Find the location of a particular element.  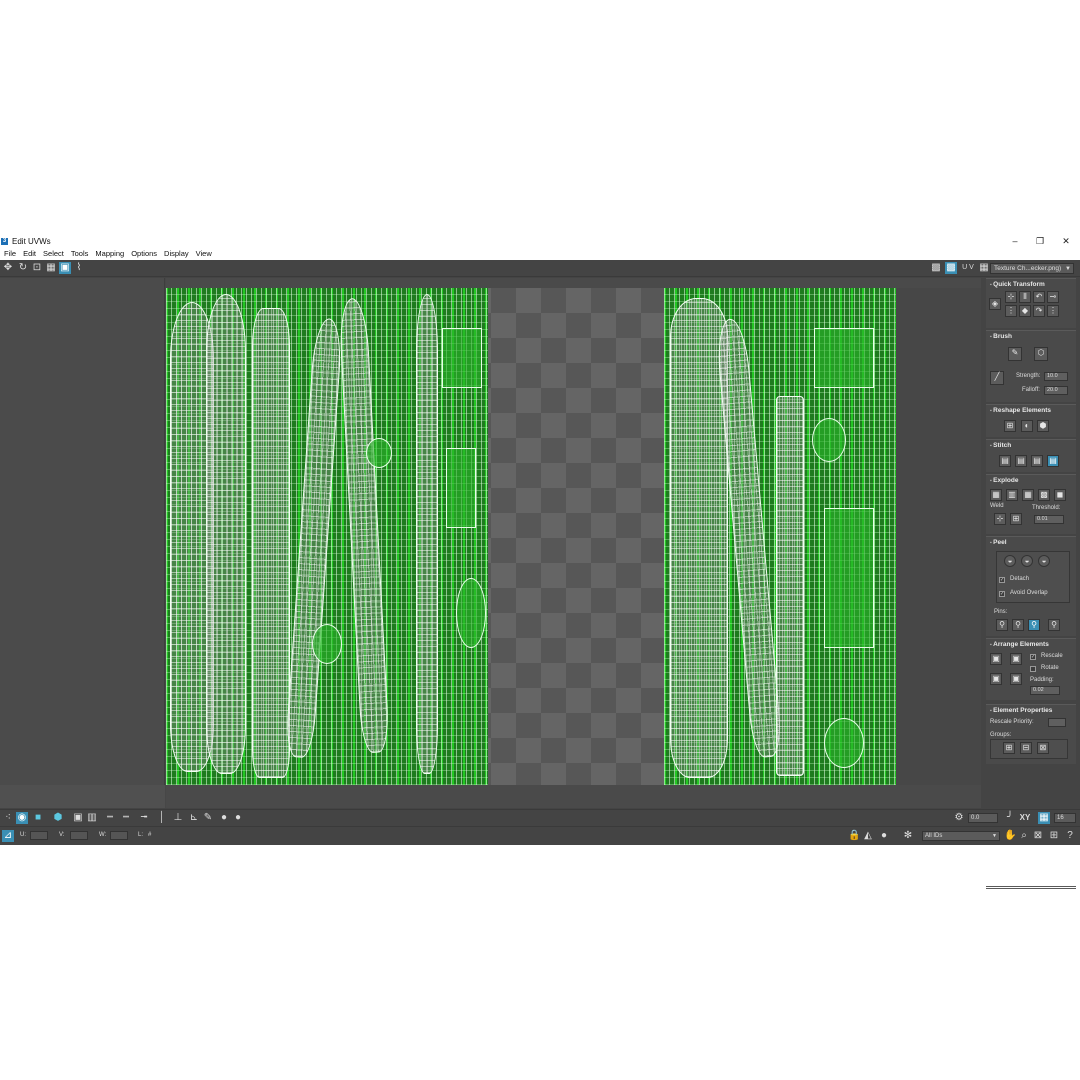

snap-icon: ⊾ is located at coordinates (194, 818).